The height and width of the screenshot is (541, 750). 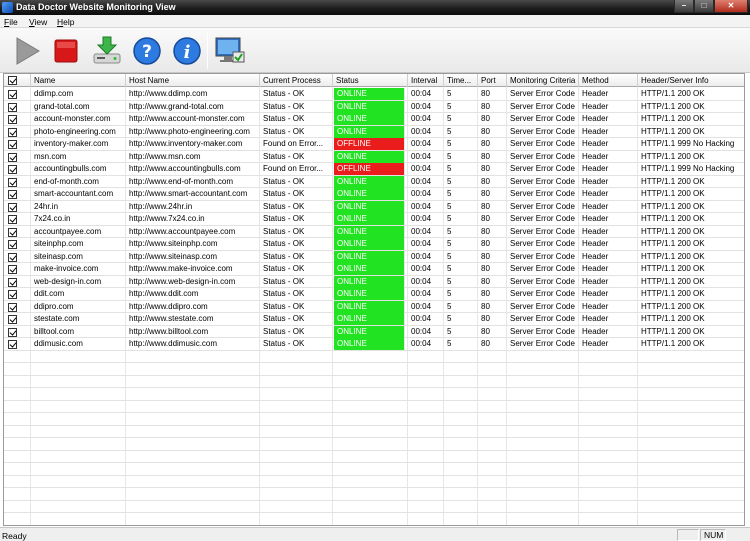 What do you see at coordinates (375, 21) in the screenshot?
I see `menu-bar: File View Help` at bounding box center [375, 21].